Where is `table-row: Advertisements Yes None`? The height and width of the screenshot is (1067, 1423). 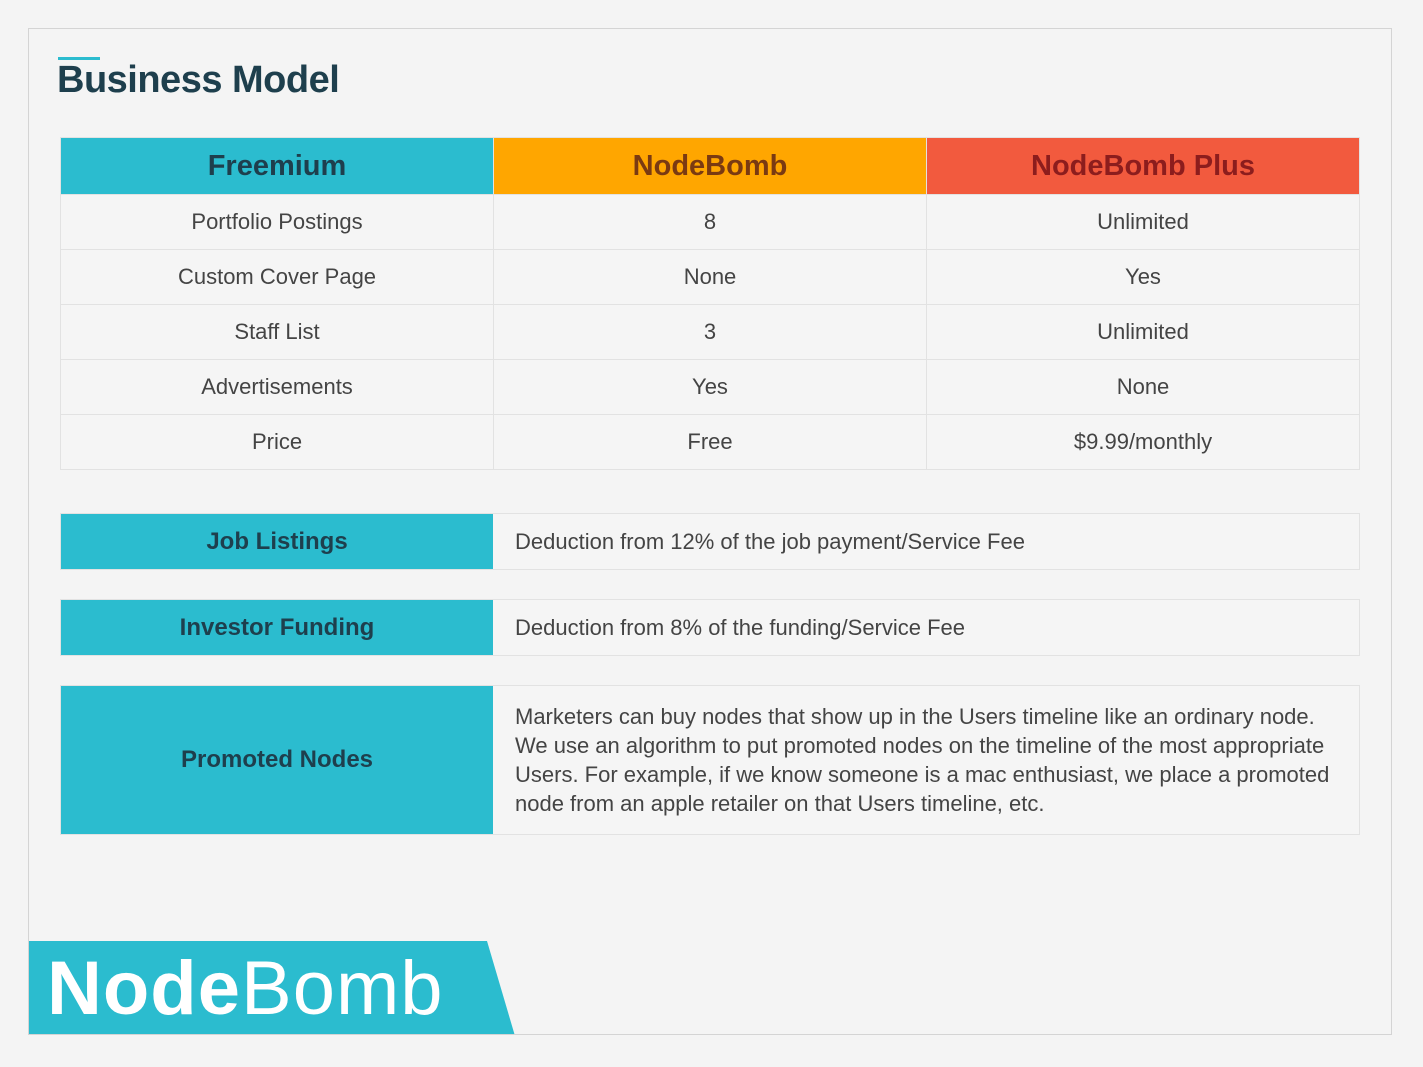
table-row: Advertisements Yes None is located at coordinates (710, 387).